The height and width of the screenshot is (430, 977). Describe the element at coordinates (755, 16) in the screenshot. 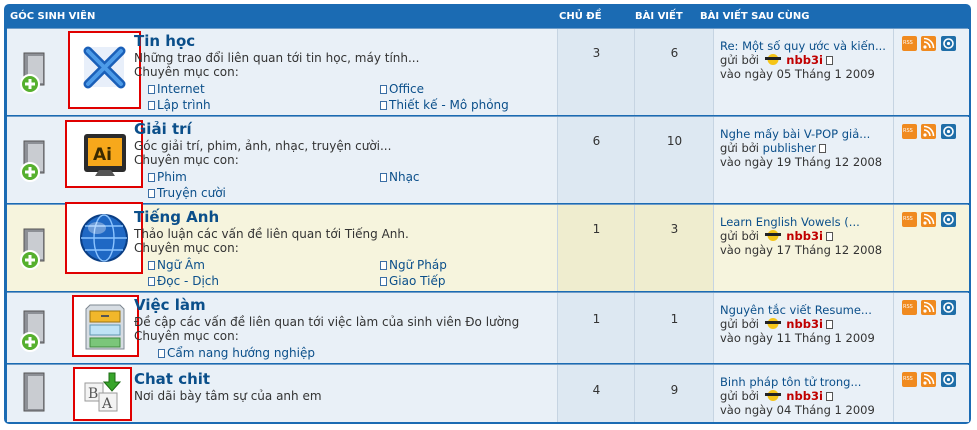

I see `col-last-post-header: BÀI VIẾT SAU CÙNG` at that location.